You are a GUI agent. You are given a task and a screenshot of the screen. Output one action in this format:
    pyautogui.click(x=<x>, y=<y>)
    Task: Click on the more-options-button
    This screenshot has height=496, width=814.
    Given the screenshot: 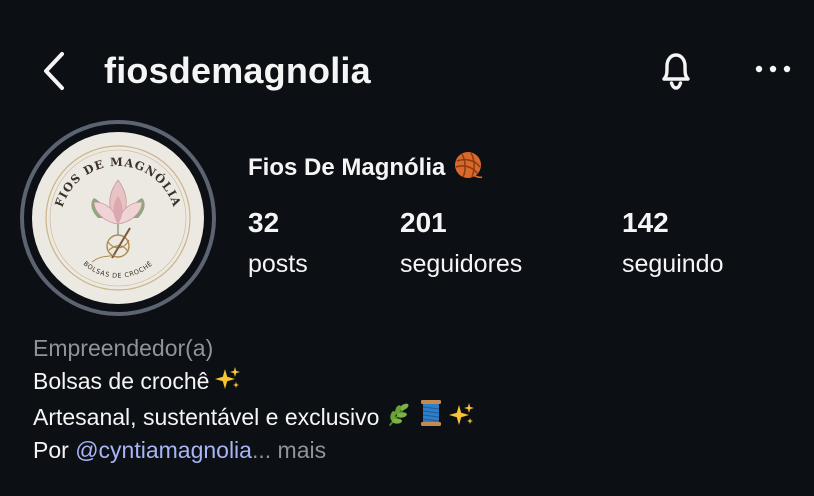 What is the action you would take?
    pyautogui.click(x=773, y=69)
    